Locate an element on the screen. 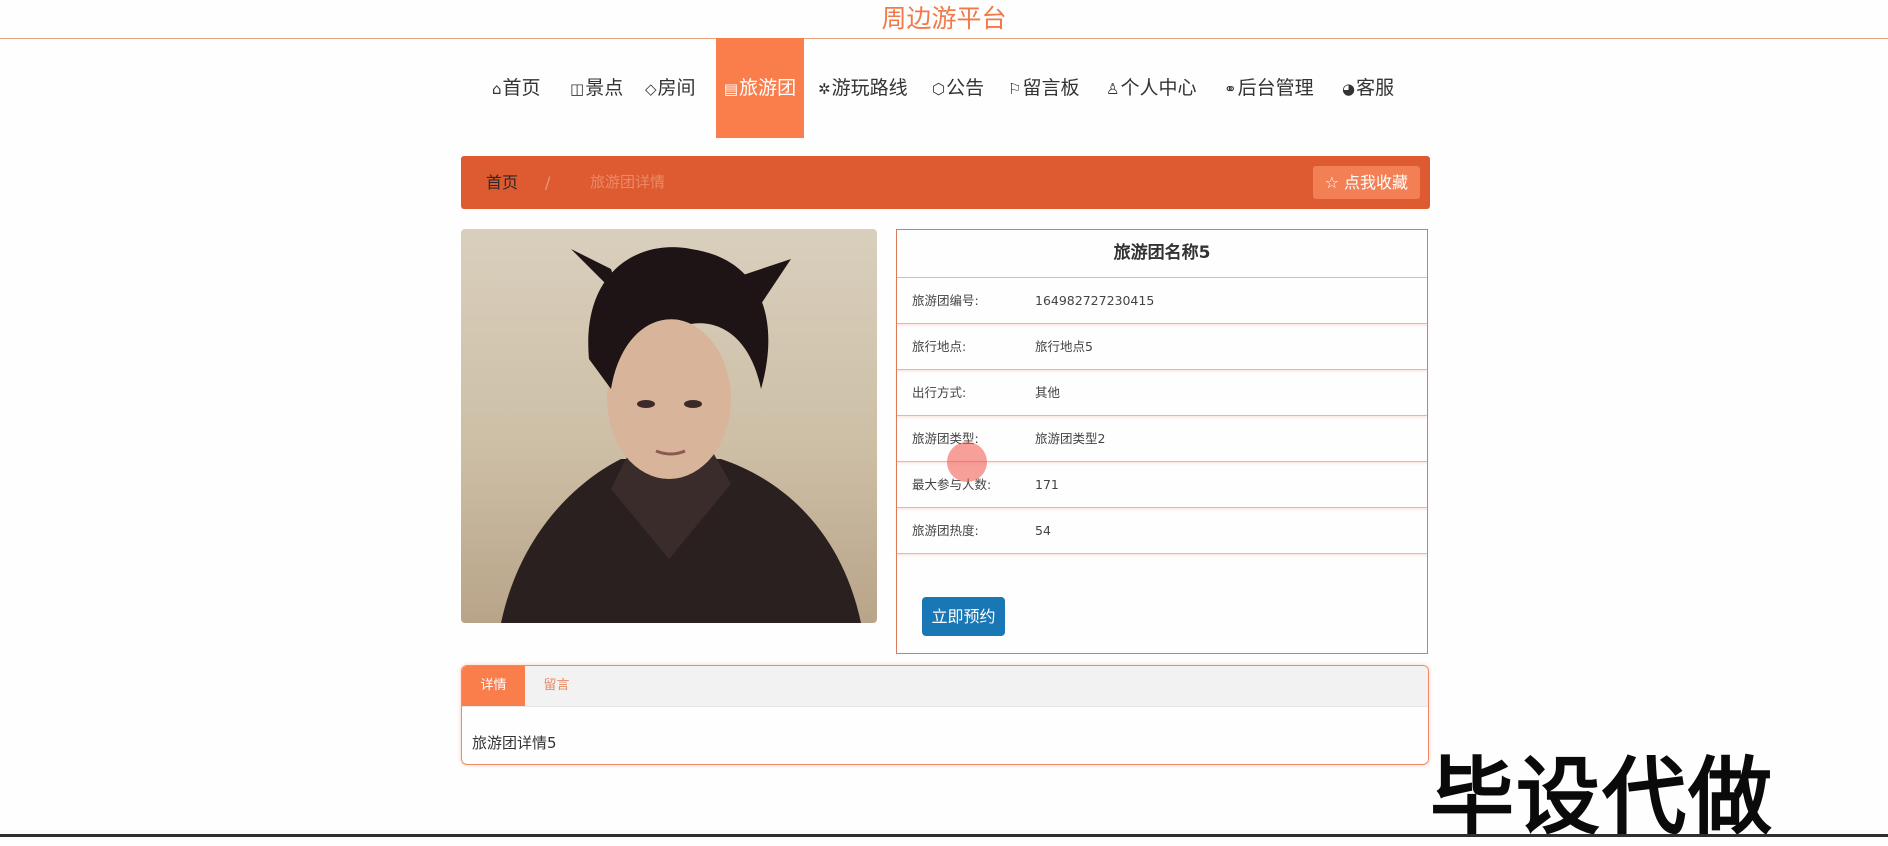 This screenshot has width=1888, height=846. tour-group-image is located at coordinates (669, 426).